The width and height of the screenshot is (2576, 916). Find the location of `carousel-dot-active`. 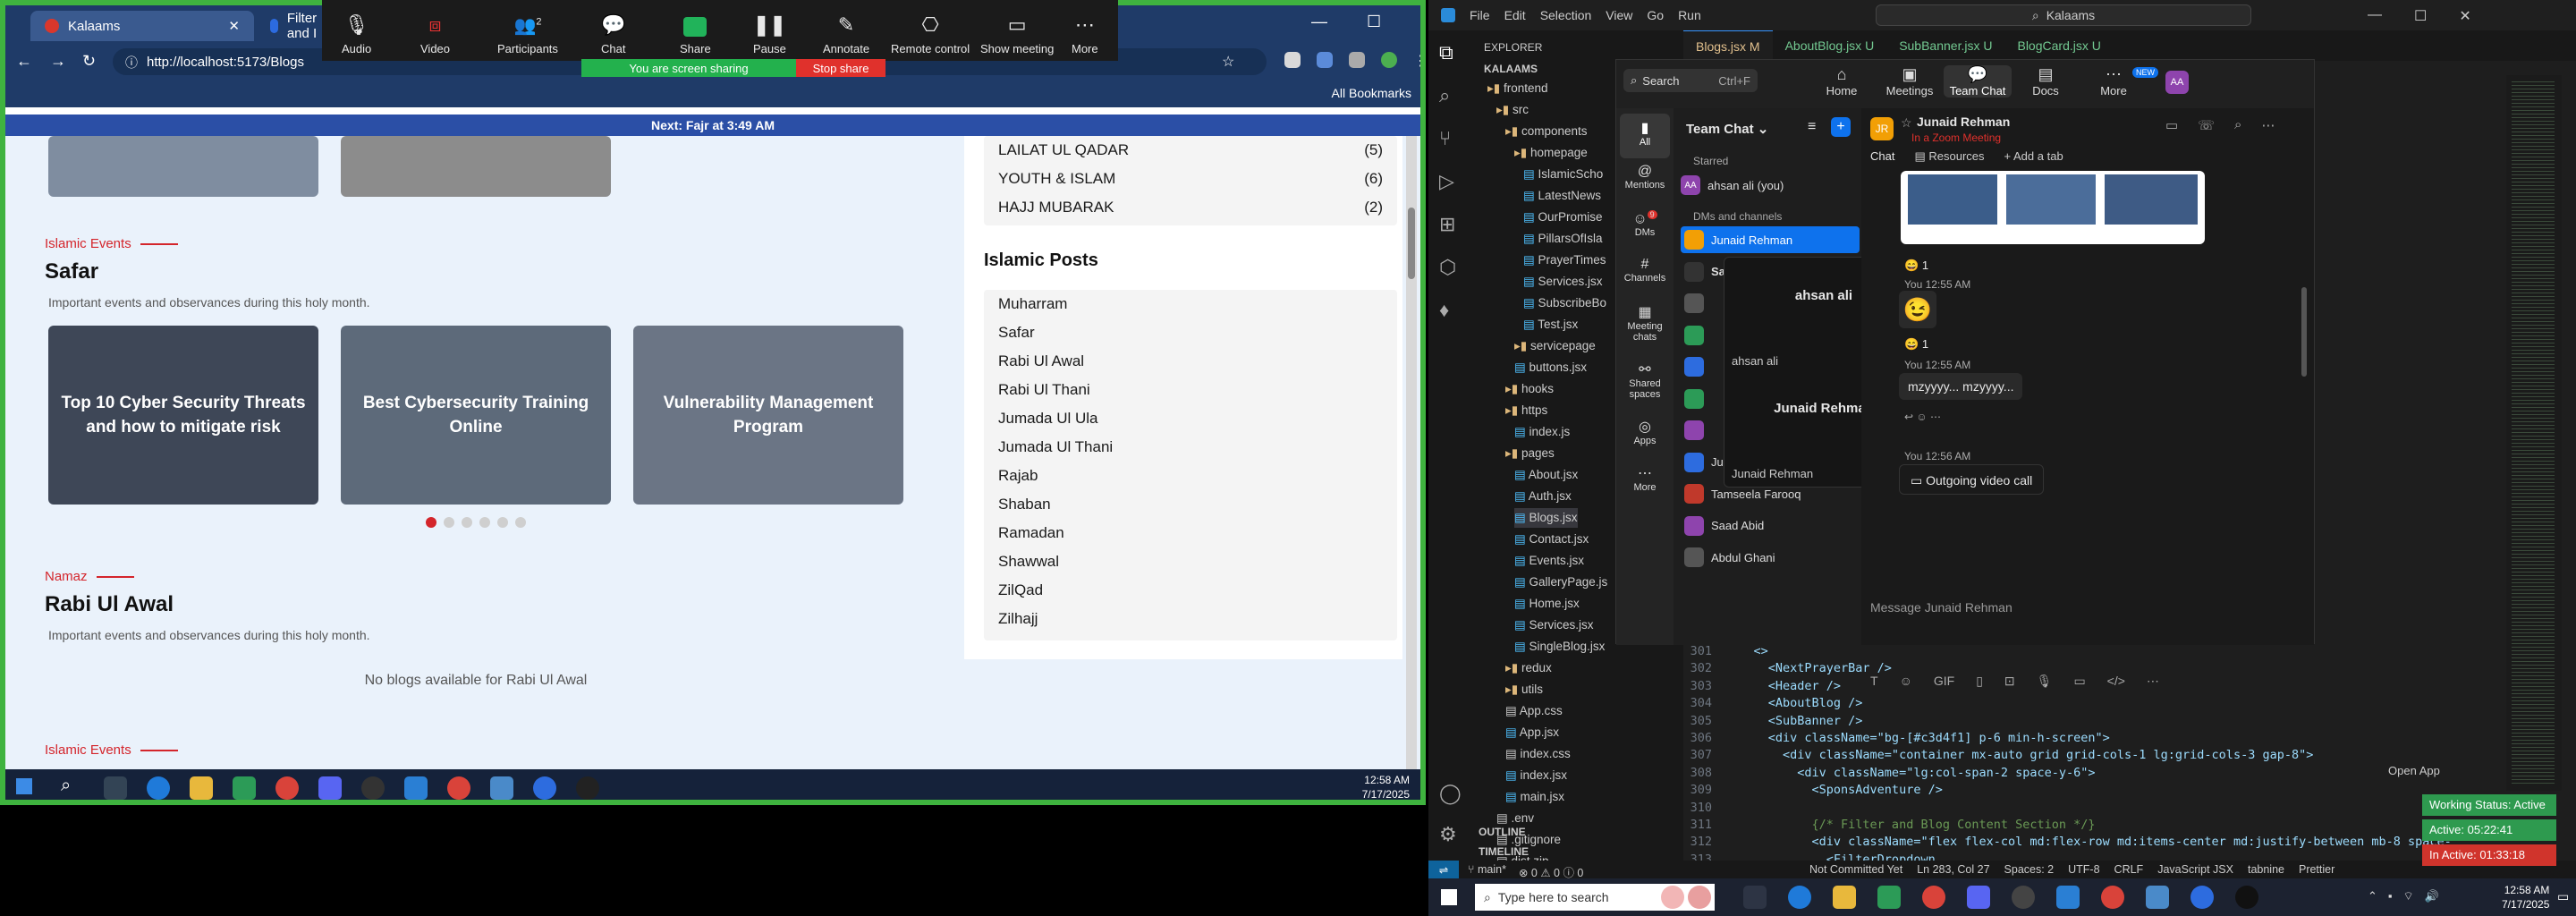

carousel-dot-active is located at coordinates (431, 522).